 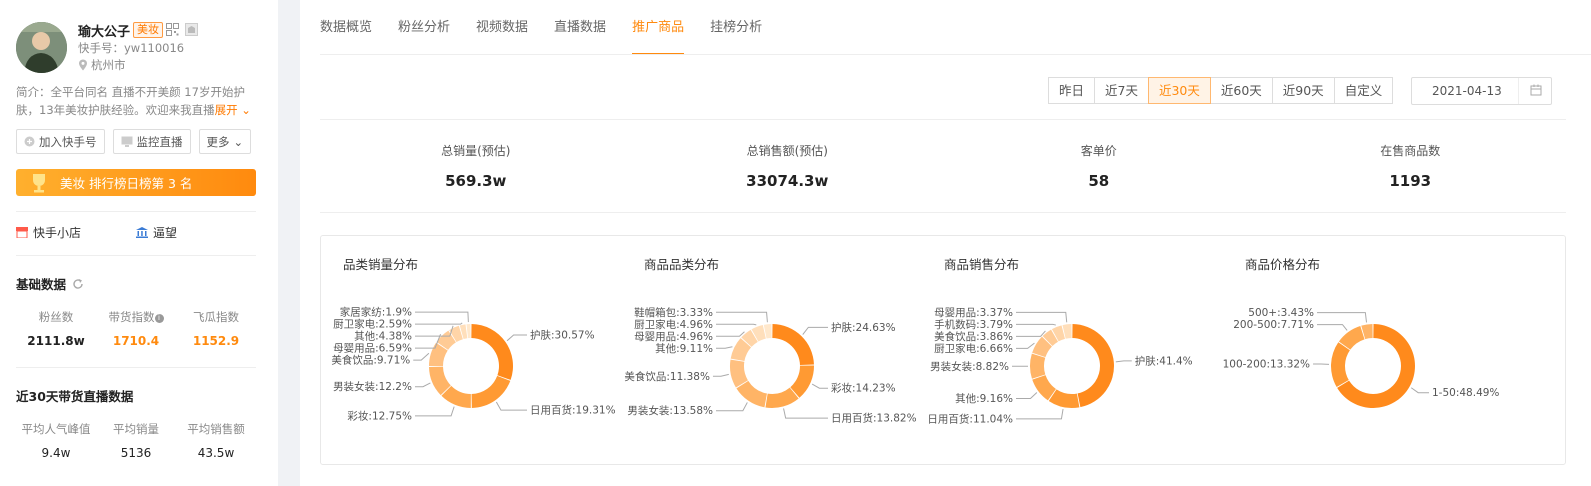 I want to click on slice-label: 男装女装:8.82%, so click(x=969, y=366).